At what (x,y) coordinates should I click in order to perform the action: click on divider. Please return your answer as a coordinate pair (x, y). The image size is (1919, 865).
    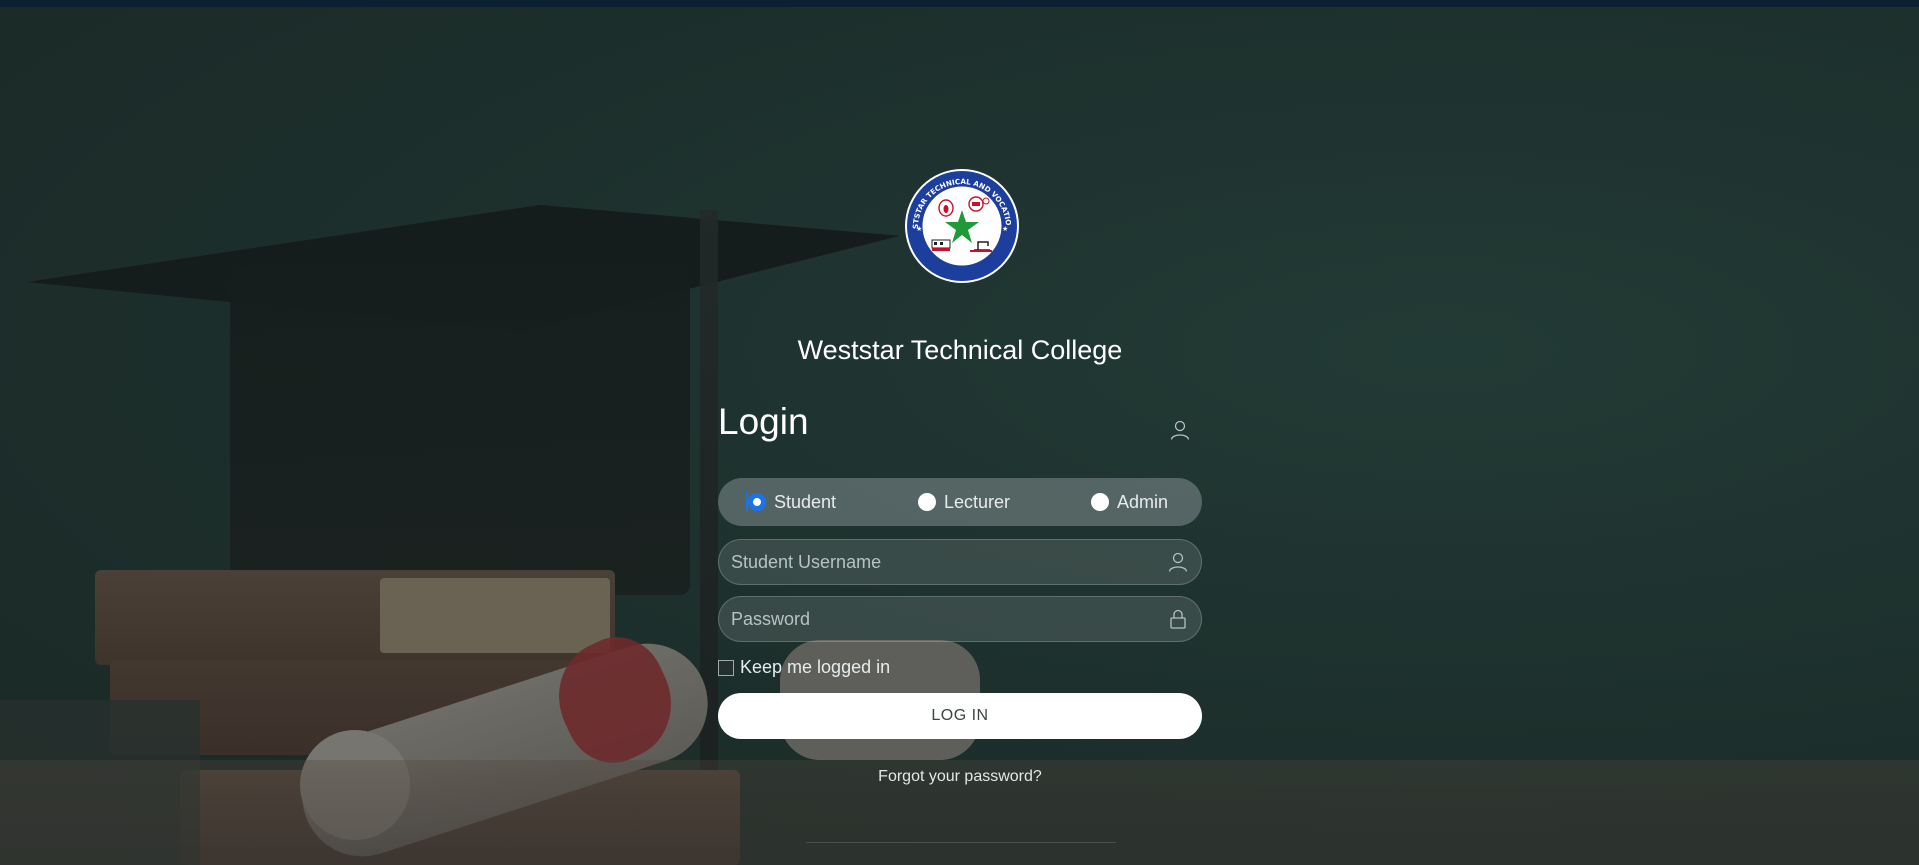
    Looking at the image, I should click on (961, 842).